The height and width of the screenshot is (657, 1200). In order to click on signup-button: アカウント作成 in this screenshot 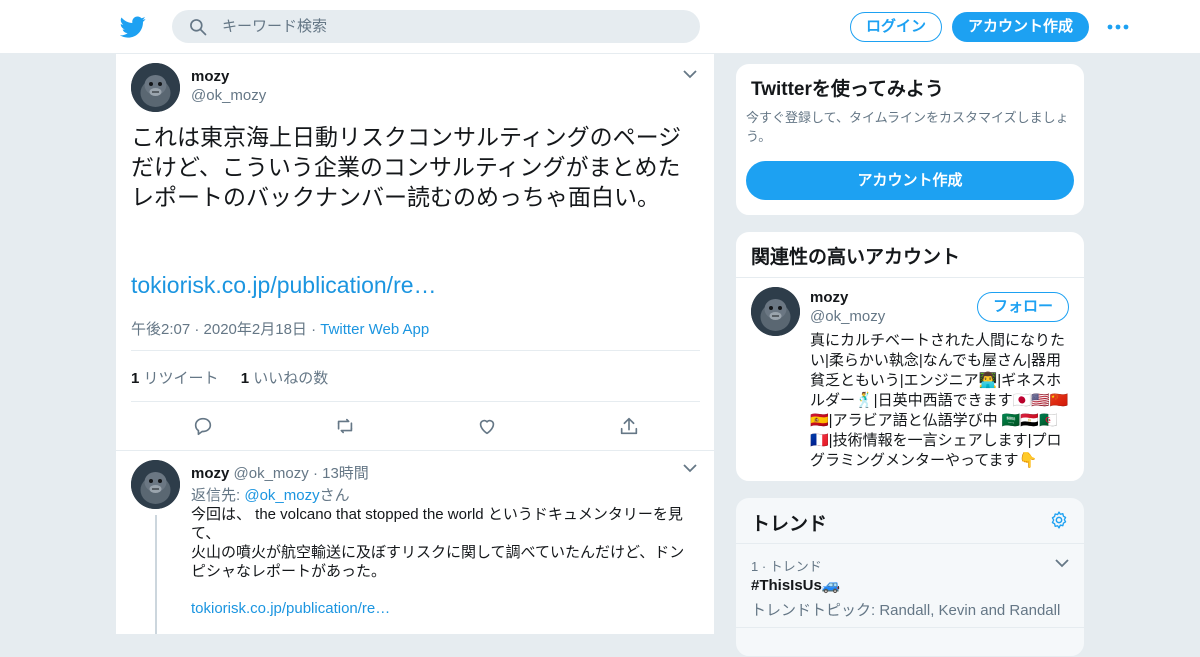, I will do `click(1020, 27)`.